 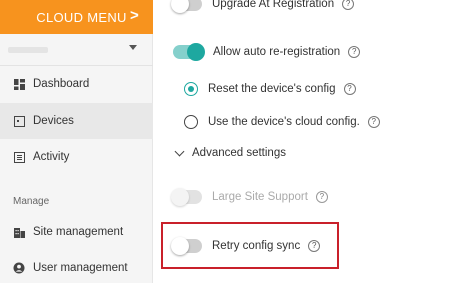 I want to click on auto-reregistration-row: Allow auto re-registration ?, so click(x=267, y=52).